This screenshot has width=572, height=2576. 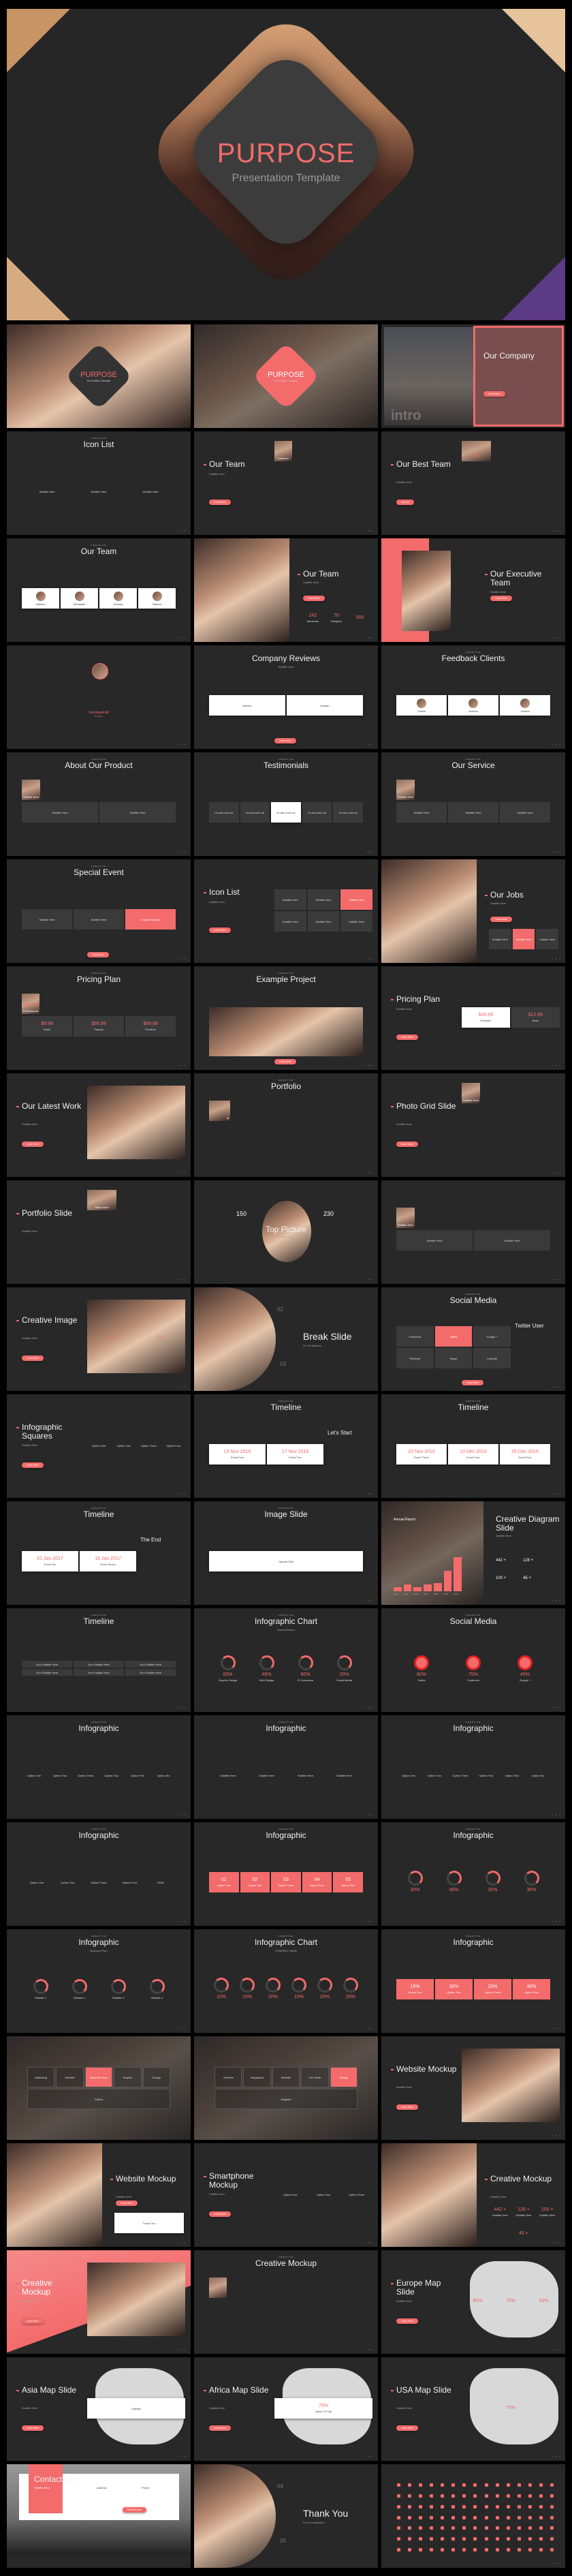 What do you see at coordinates (266, 1668) in the screenshot?
I see `content-card: 45% Web Design` at bounding box center [266, 1668].